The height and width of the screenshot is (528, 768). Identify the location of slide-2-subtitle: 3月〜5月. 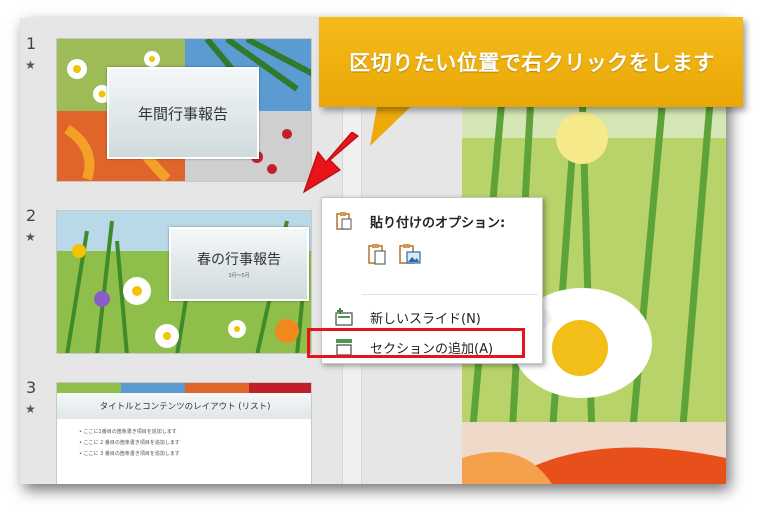
(239, 276).